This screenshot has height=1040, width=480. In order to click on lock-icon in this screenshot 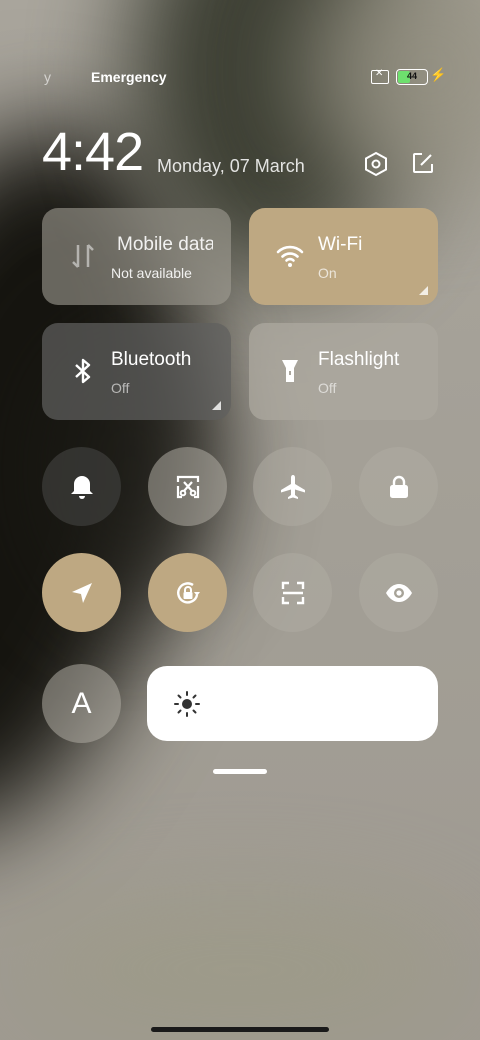, I will do `click(398, 486)`.